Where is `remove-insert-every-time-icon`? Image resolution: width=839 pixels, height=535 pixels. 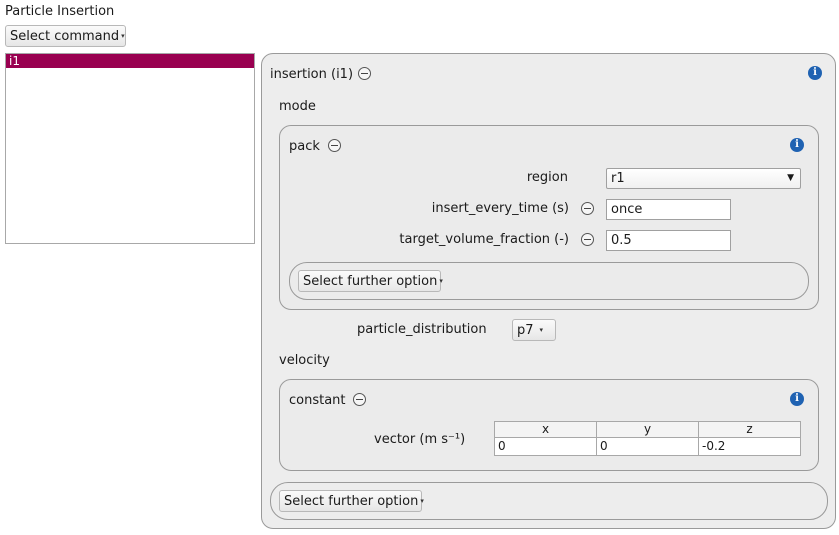 remove-insert-every-time-icon is located at coordinates (587, 208).